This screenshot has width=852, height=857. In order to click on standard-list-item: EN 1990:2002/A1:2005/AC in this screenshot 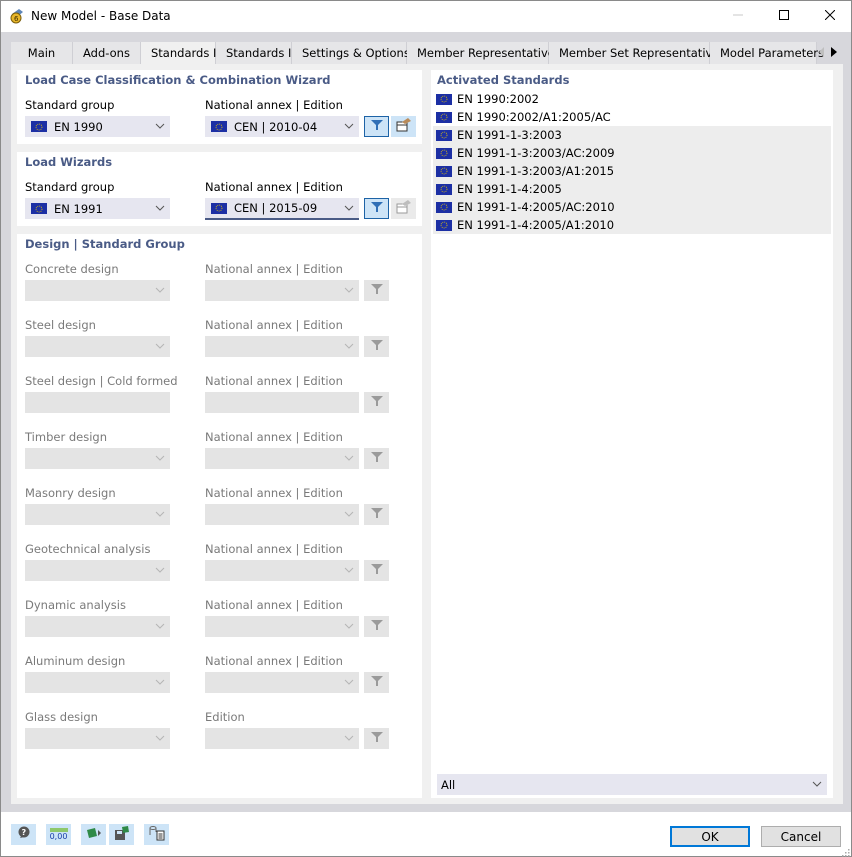, I will do `click(632, 117)`.